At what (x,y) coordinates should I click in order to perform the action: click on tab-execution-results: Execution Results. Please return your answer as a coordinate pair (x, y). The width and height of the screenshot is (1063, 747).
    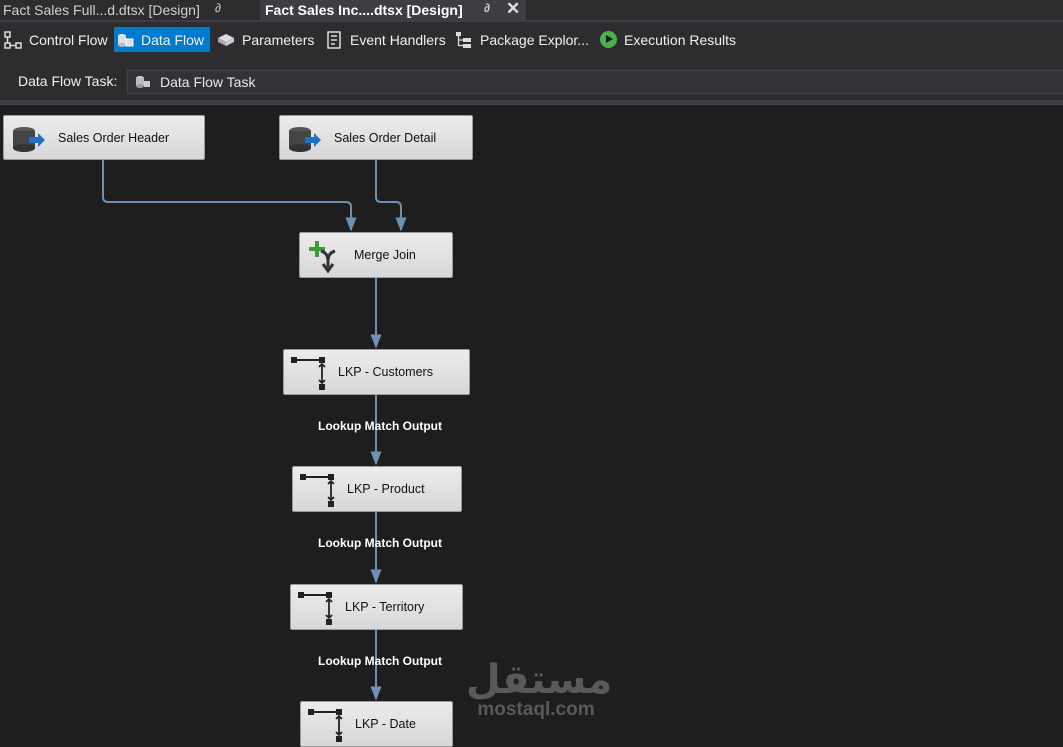
    Looking at the image, I should click on (669, 39).